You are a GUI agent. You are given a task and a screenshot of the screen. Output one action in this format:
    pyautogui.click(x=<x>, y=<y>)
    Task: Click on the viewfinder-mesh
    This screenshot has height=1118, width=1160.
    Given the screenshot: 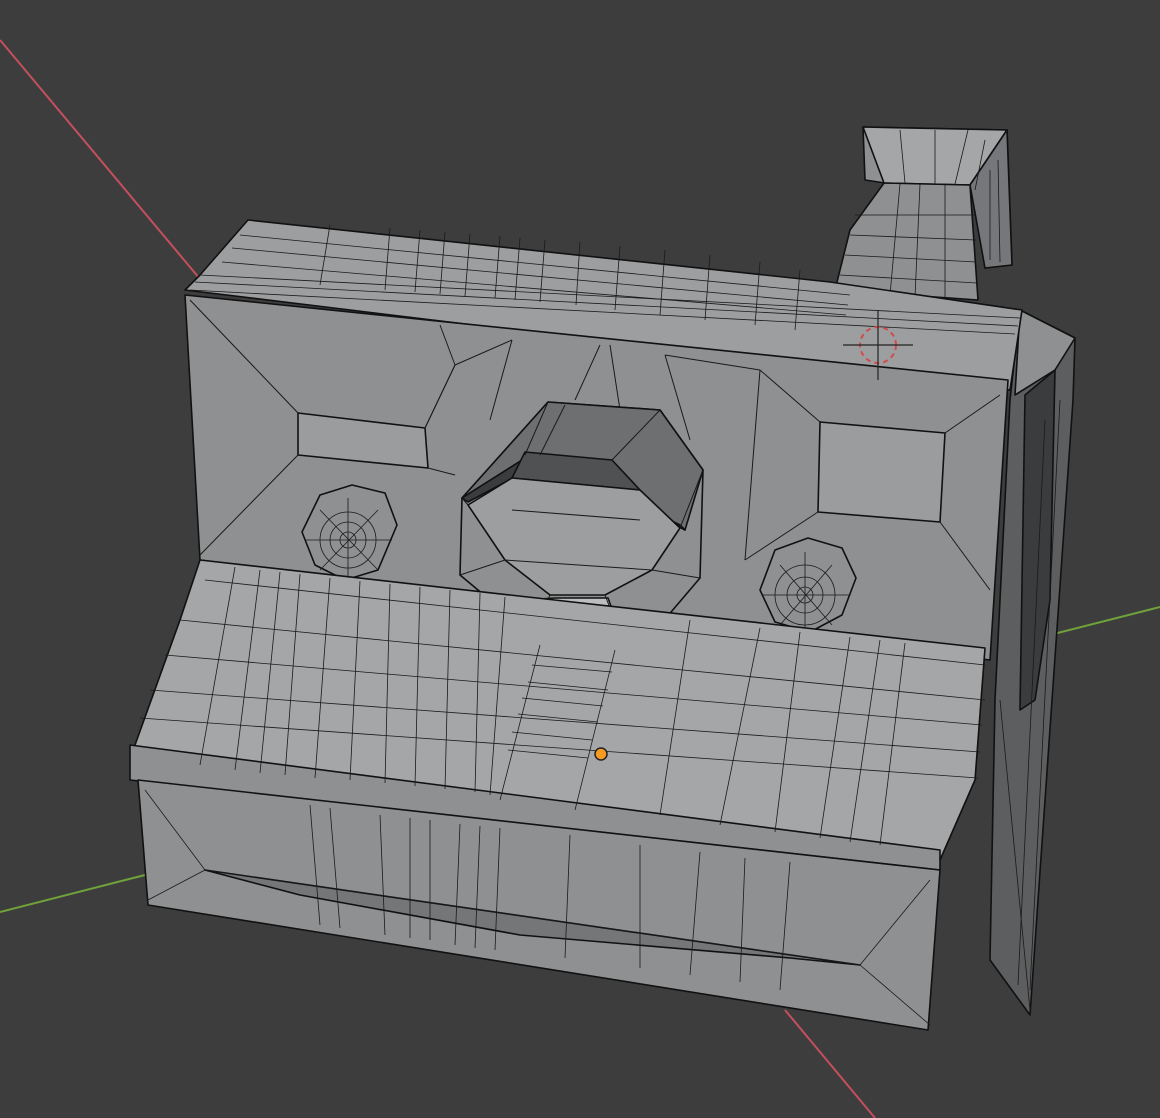 What is the action you would take?
    pyautogui.click(x=923, y=213)
    